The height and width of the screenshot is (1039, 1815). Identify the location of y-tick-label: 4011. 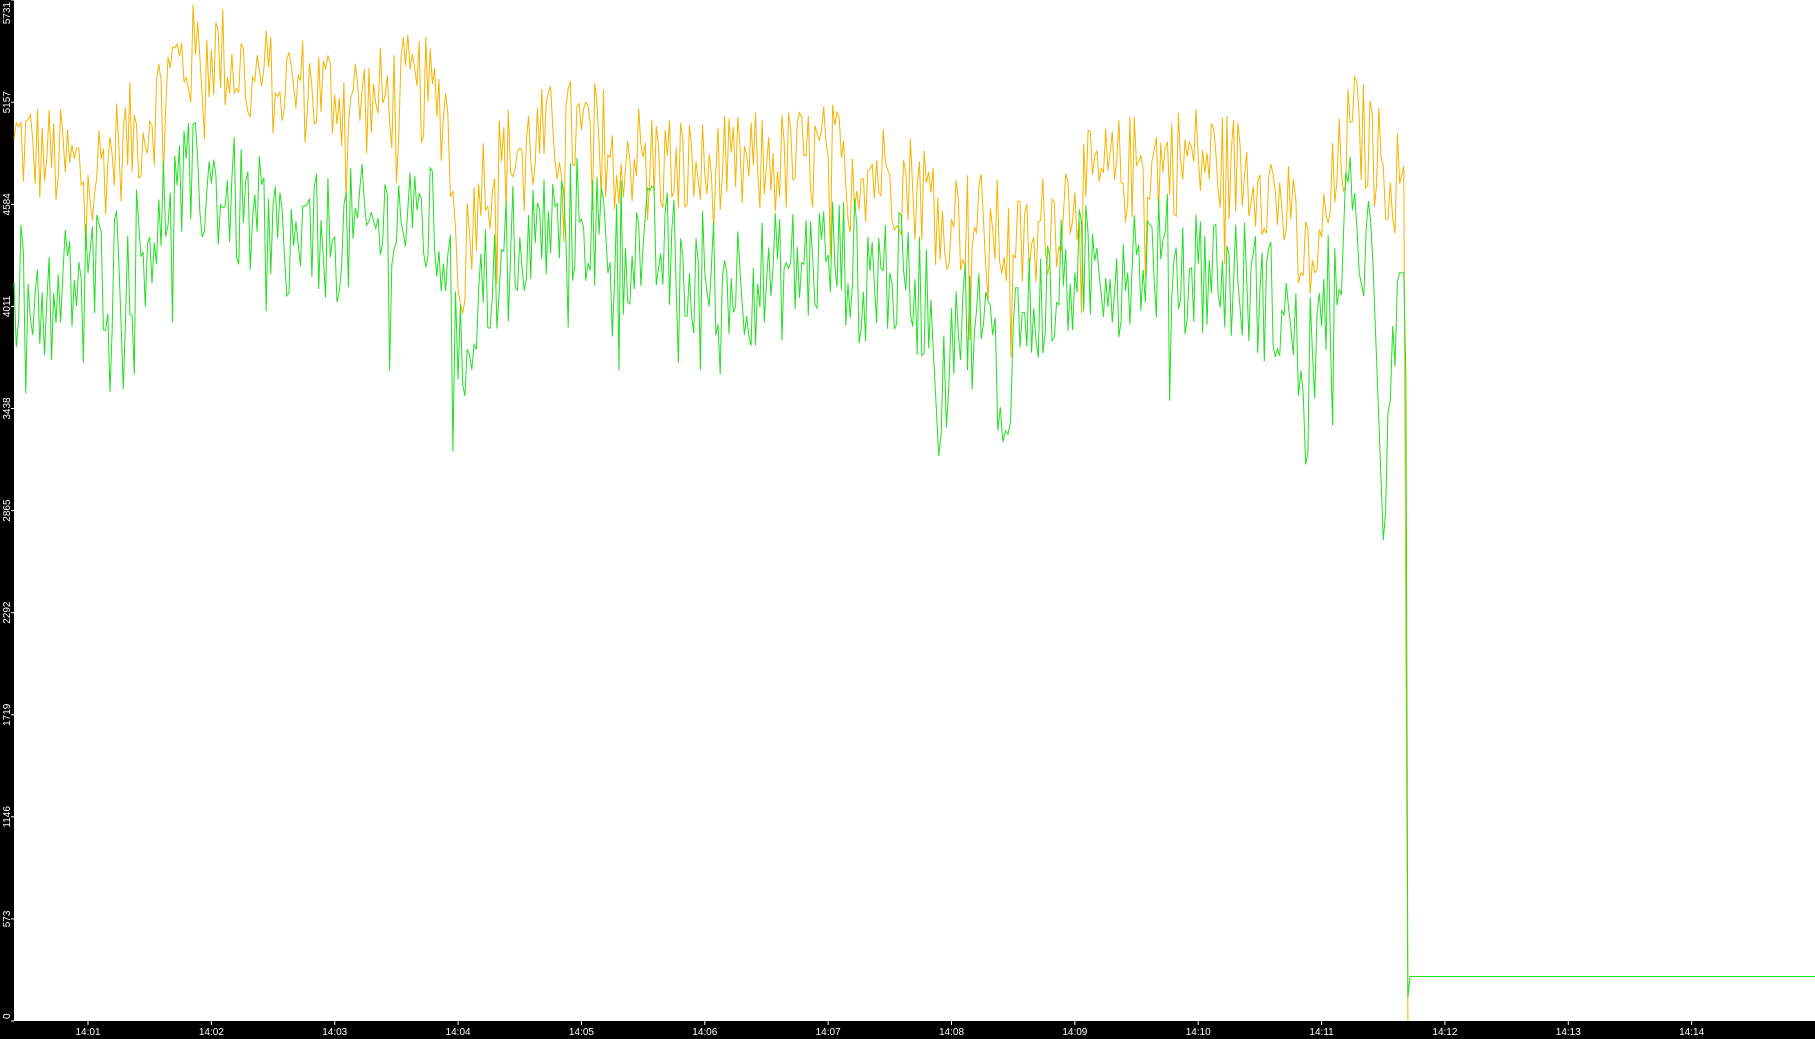
(7, 306).